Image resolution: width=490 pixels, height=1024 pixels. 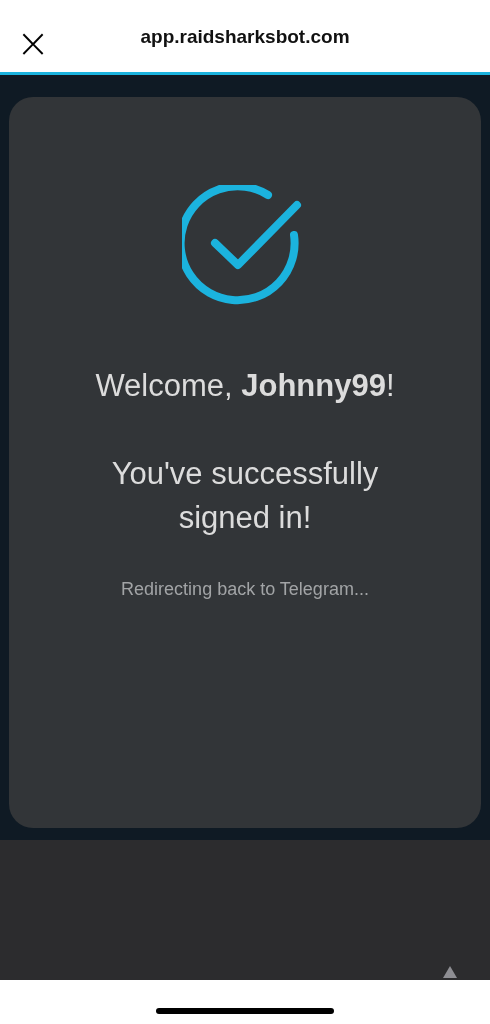 What do you see at coordinates (245, 386) in the screenshot?
I see `welcome-heading: Welcome, Johnny99!` at bounding box center [245, 386].